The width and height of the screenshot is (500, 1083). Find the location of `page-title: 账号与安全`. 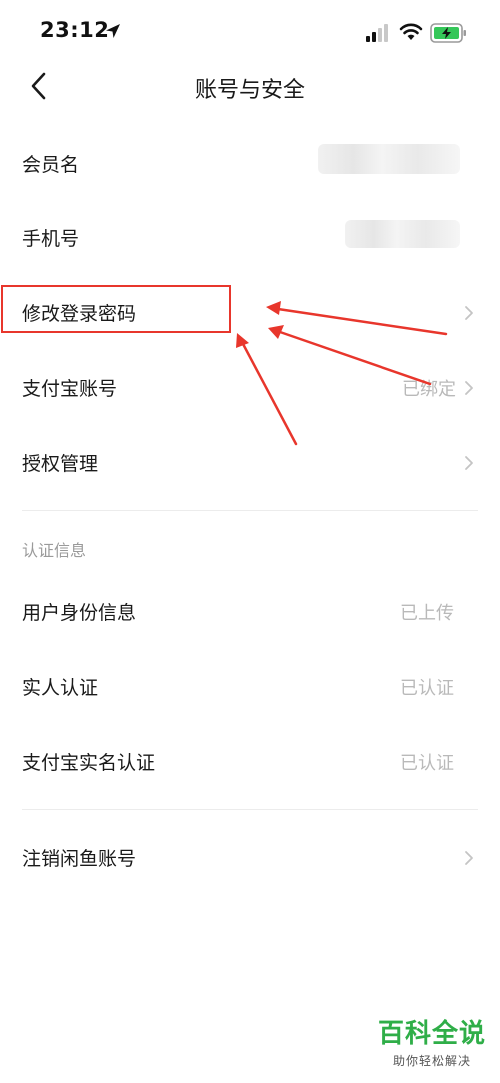

page-title: 账号与安全 is located at coordinates (249, 90).